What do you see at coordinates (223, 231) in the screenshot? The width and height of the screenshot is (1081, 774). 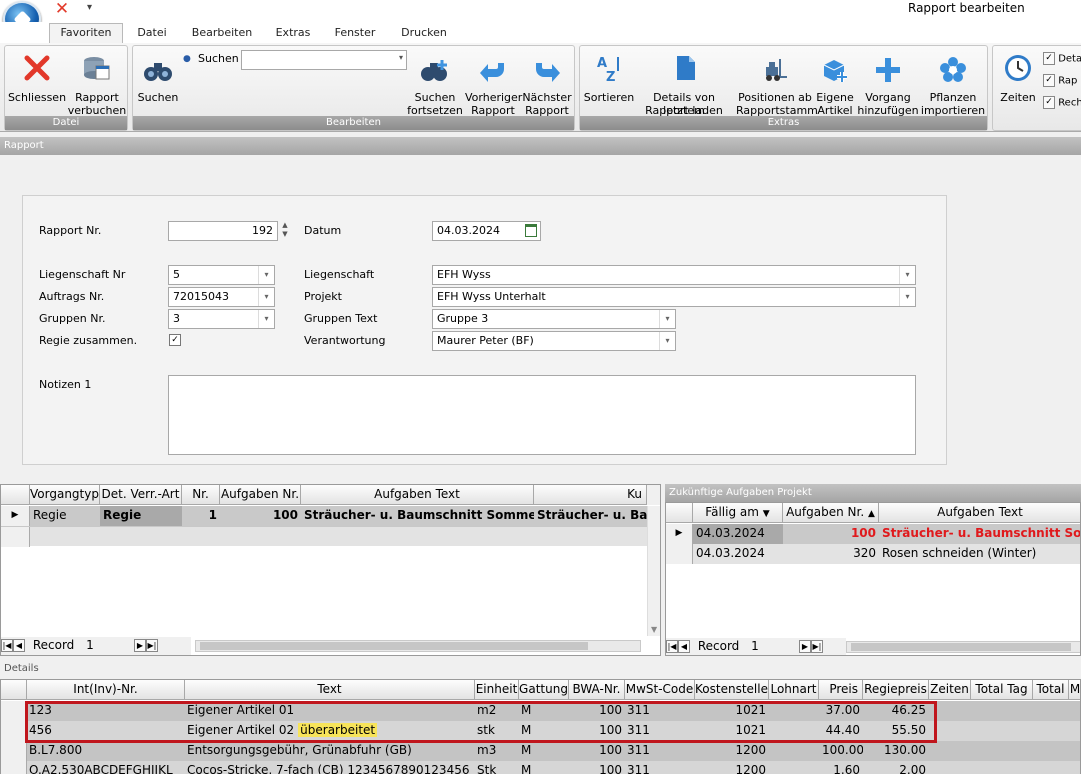 I see `rapport-nr-field: 192` at bounding box center [223, 231].